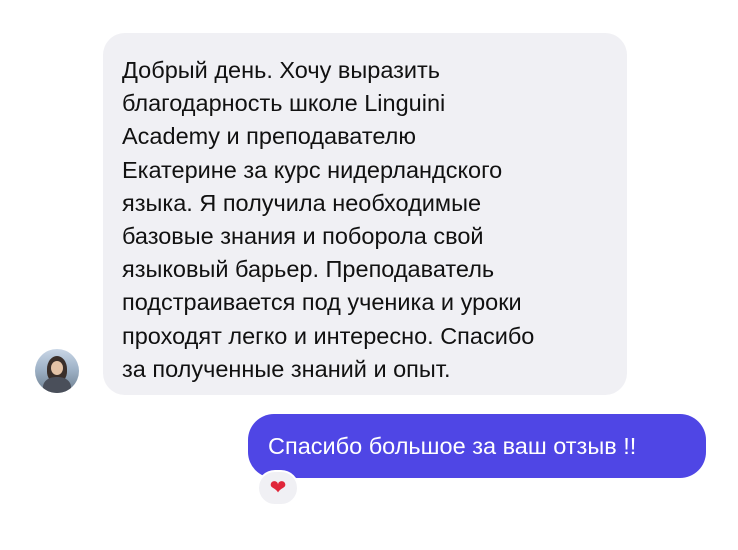 The height and width of the screenshot is (550, 738). What do you see at coordinates (57, 385) in the screenshot?
I see `avatar-body` at bounding box center [57, 385].